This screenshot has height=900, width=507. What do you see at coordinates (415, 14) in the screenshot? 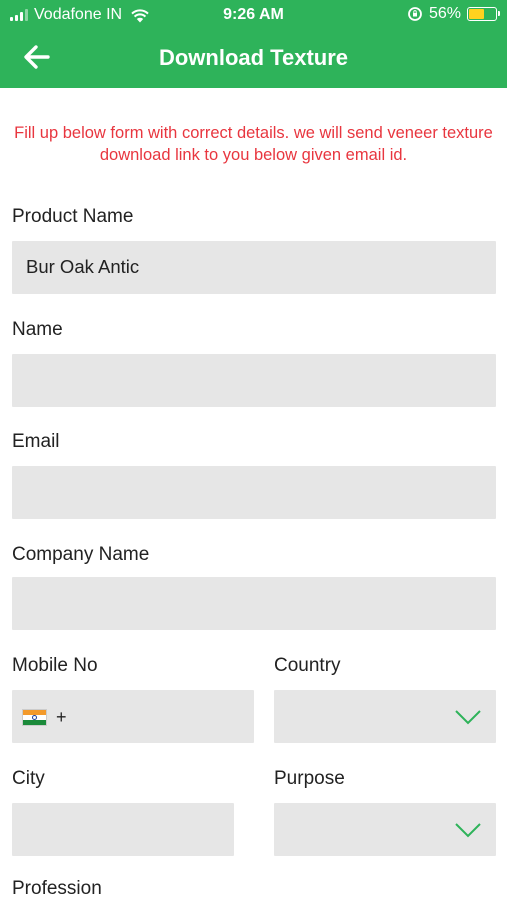
I see `rotation-lock-icon` at bounding box center [415, 14].